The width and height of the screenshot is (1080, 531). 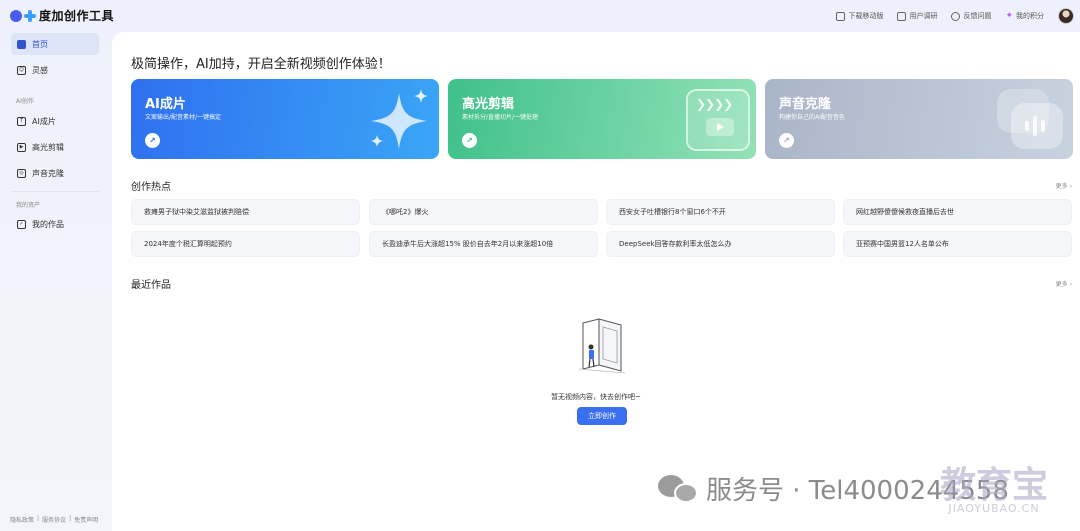 I want to click on hot-topic-item: 长盈迪承牛后大涨超15% 股价自去年2月以来涨超10倍, so click(x=483, y=244).